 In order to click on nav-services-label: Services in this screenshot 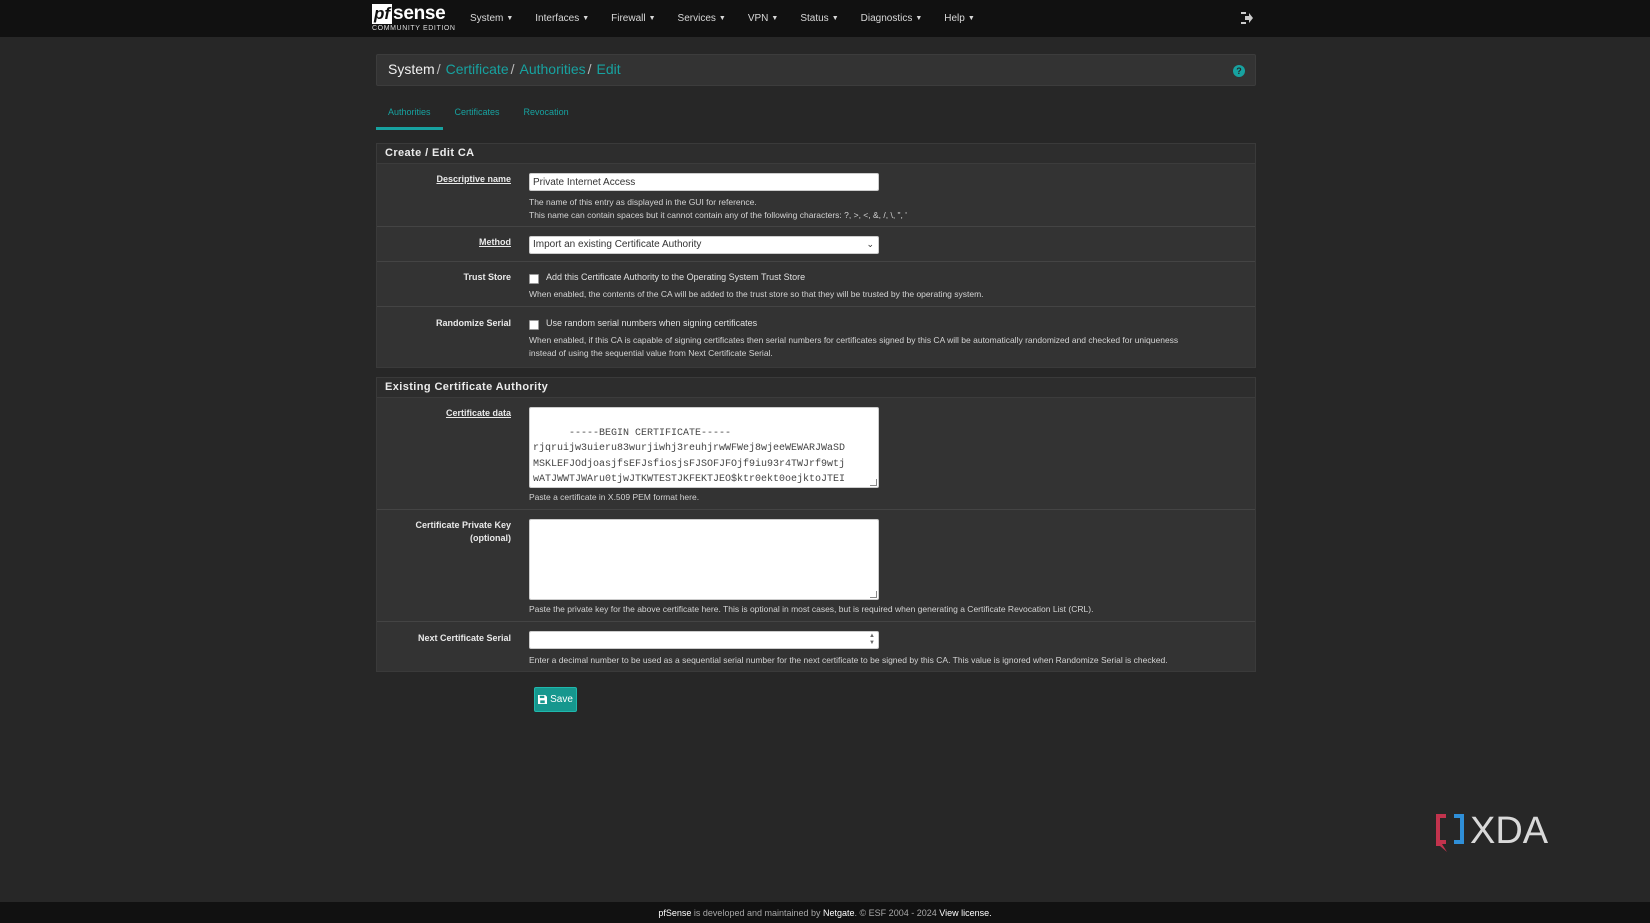, I will do `click(696, 18)`.